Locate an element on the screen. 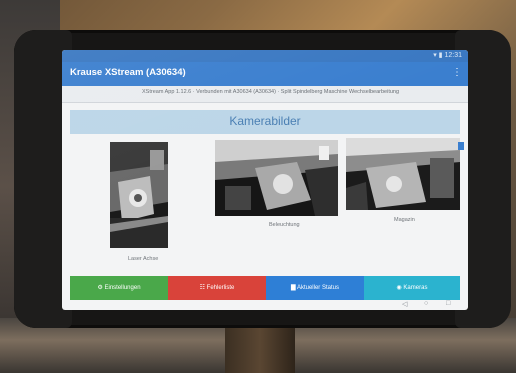  recent-apps-icon: □ is located at coordinates (448, 303).